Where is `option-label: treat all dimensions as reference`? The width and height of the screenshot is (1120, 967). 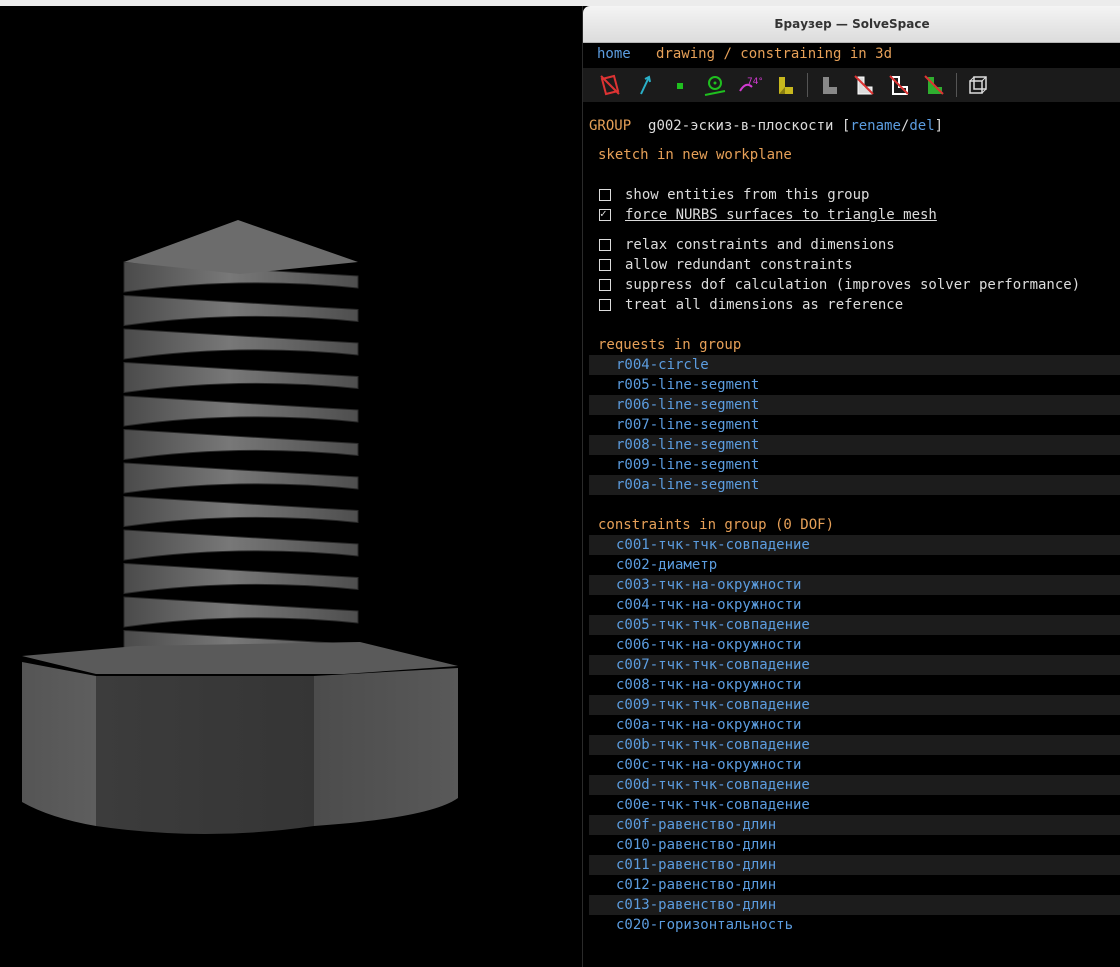 option-label: treat all dimensions as reference is located at coordinates (764, 305).